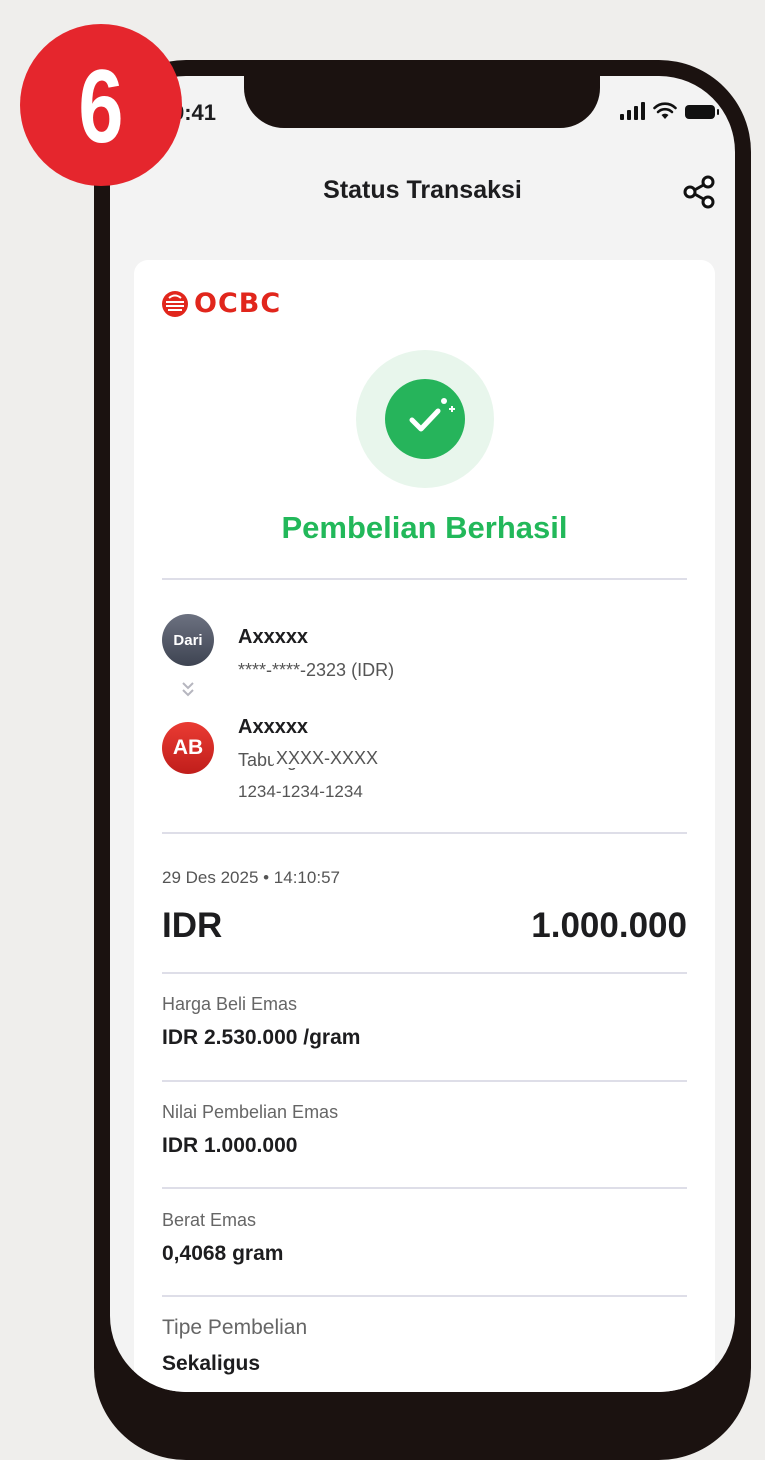 This screenshot has width=765, height=1460. I want to click on brand-name: OCBC, so click(238, 303).